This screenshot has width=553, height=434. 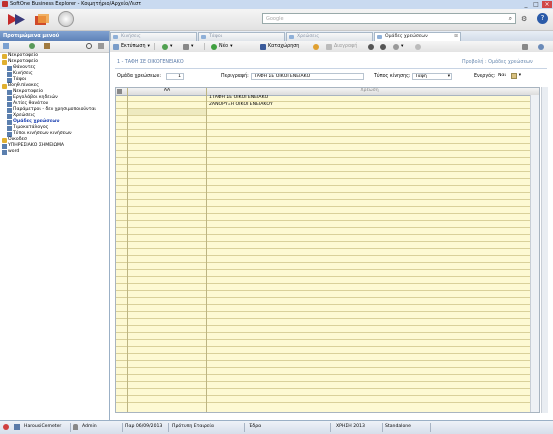 I want to click on status-mode: Standalone, so click(x=398, y=426).